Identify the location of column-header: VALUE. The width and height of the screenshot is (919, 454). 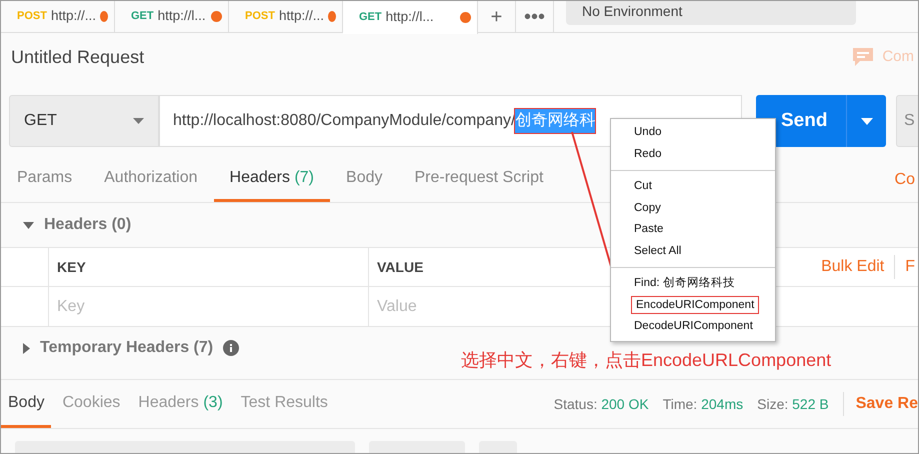
(400, 267).